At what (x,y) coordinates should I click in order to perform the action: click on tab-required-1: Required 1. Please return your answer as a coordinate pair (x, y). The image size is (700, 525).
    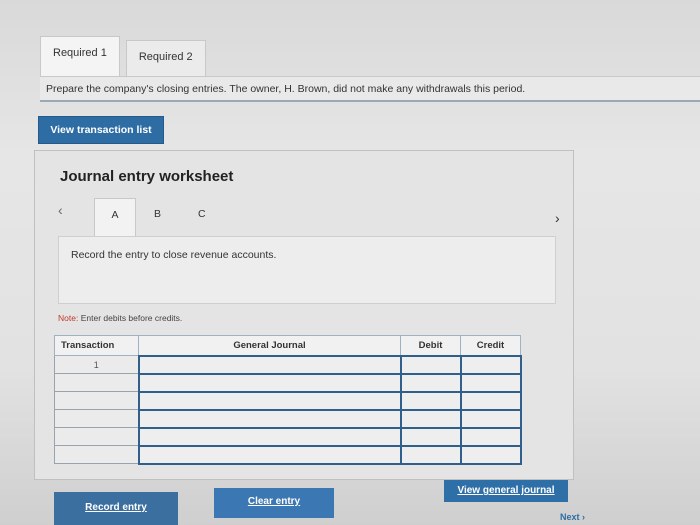
    Looking at the image, I should click on (80, 58).